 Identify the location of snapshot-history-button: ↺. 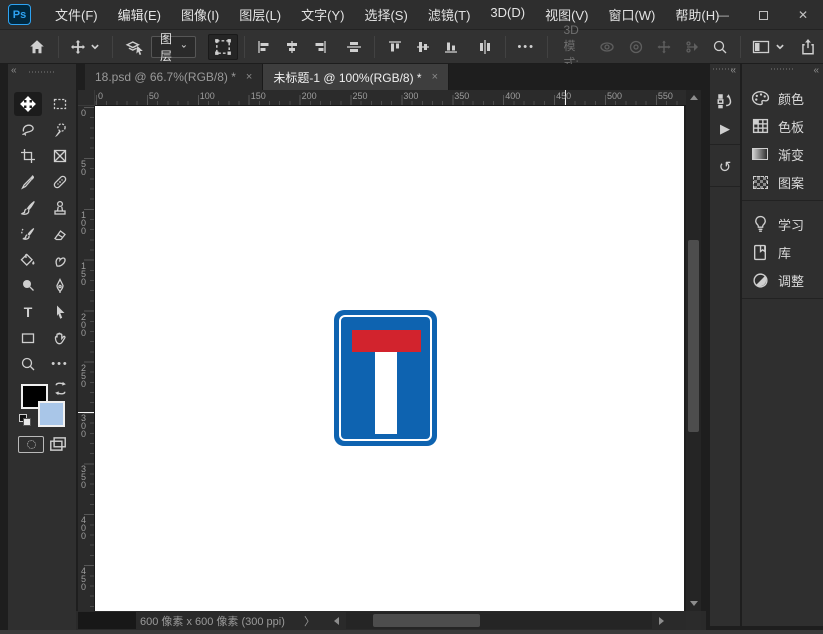
(725, 167).